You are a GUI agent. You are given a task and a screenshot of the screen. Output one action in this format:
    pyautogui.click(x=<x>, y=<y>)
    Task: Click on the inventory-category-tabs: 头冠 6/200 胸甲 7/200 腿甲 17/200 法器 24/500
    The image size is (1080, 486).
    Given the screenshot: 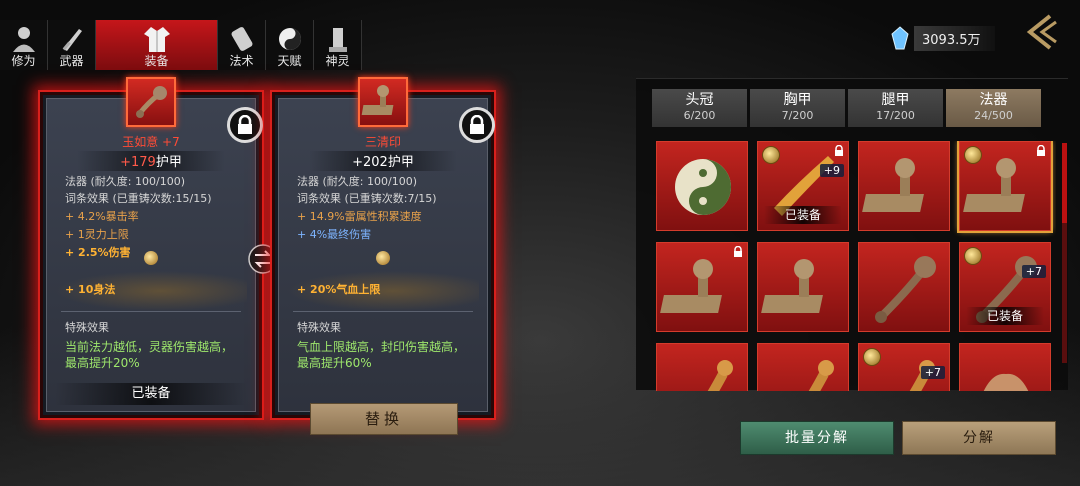 What is the action you would take?
    pyautogui.click(x=846, y=108)
    